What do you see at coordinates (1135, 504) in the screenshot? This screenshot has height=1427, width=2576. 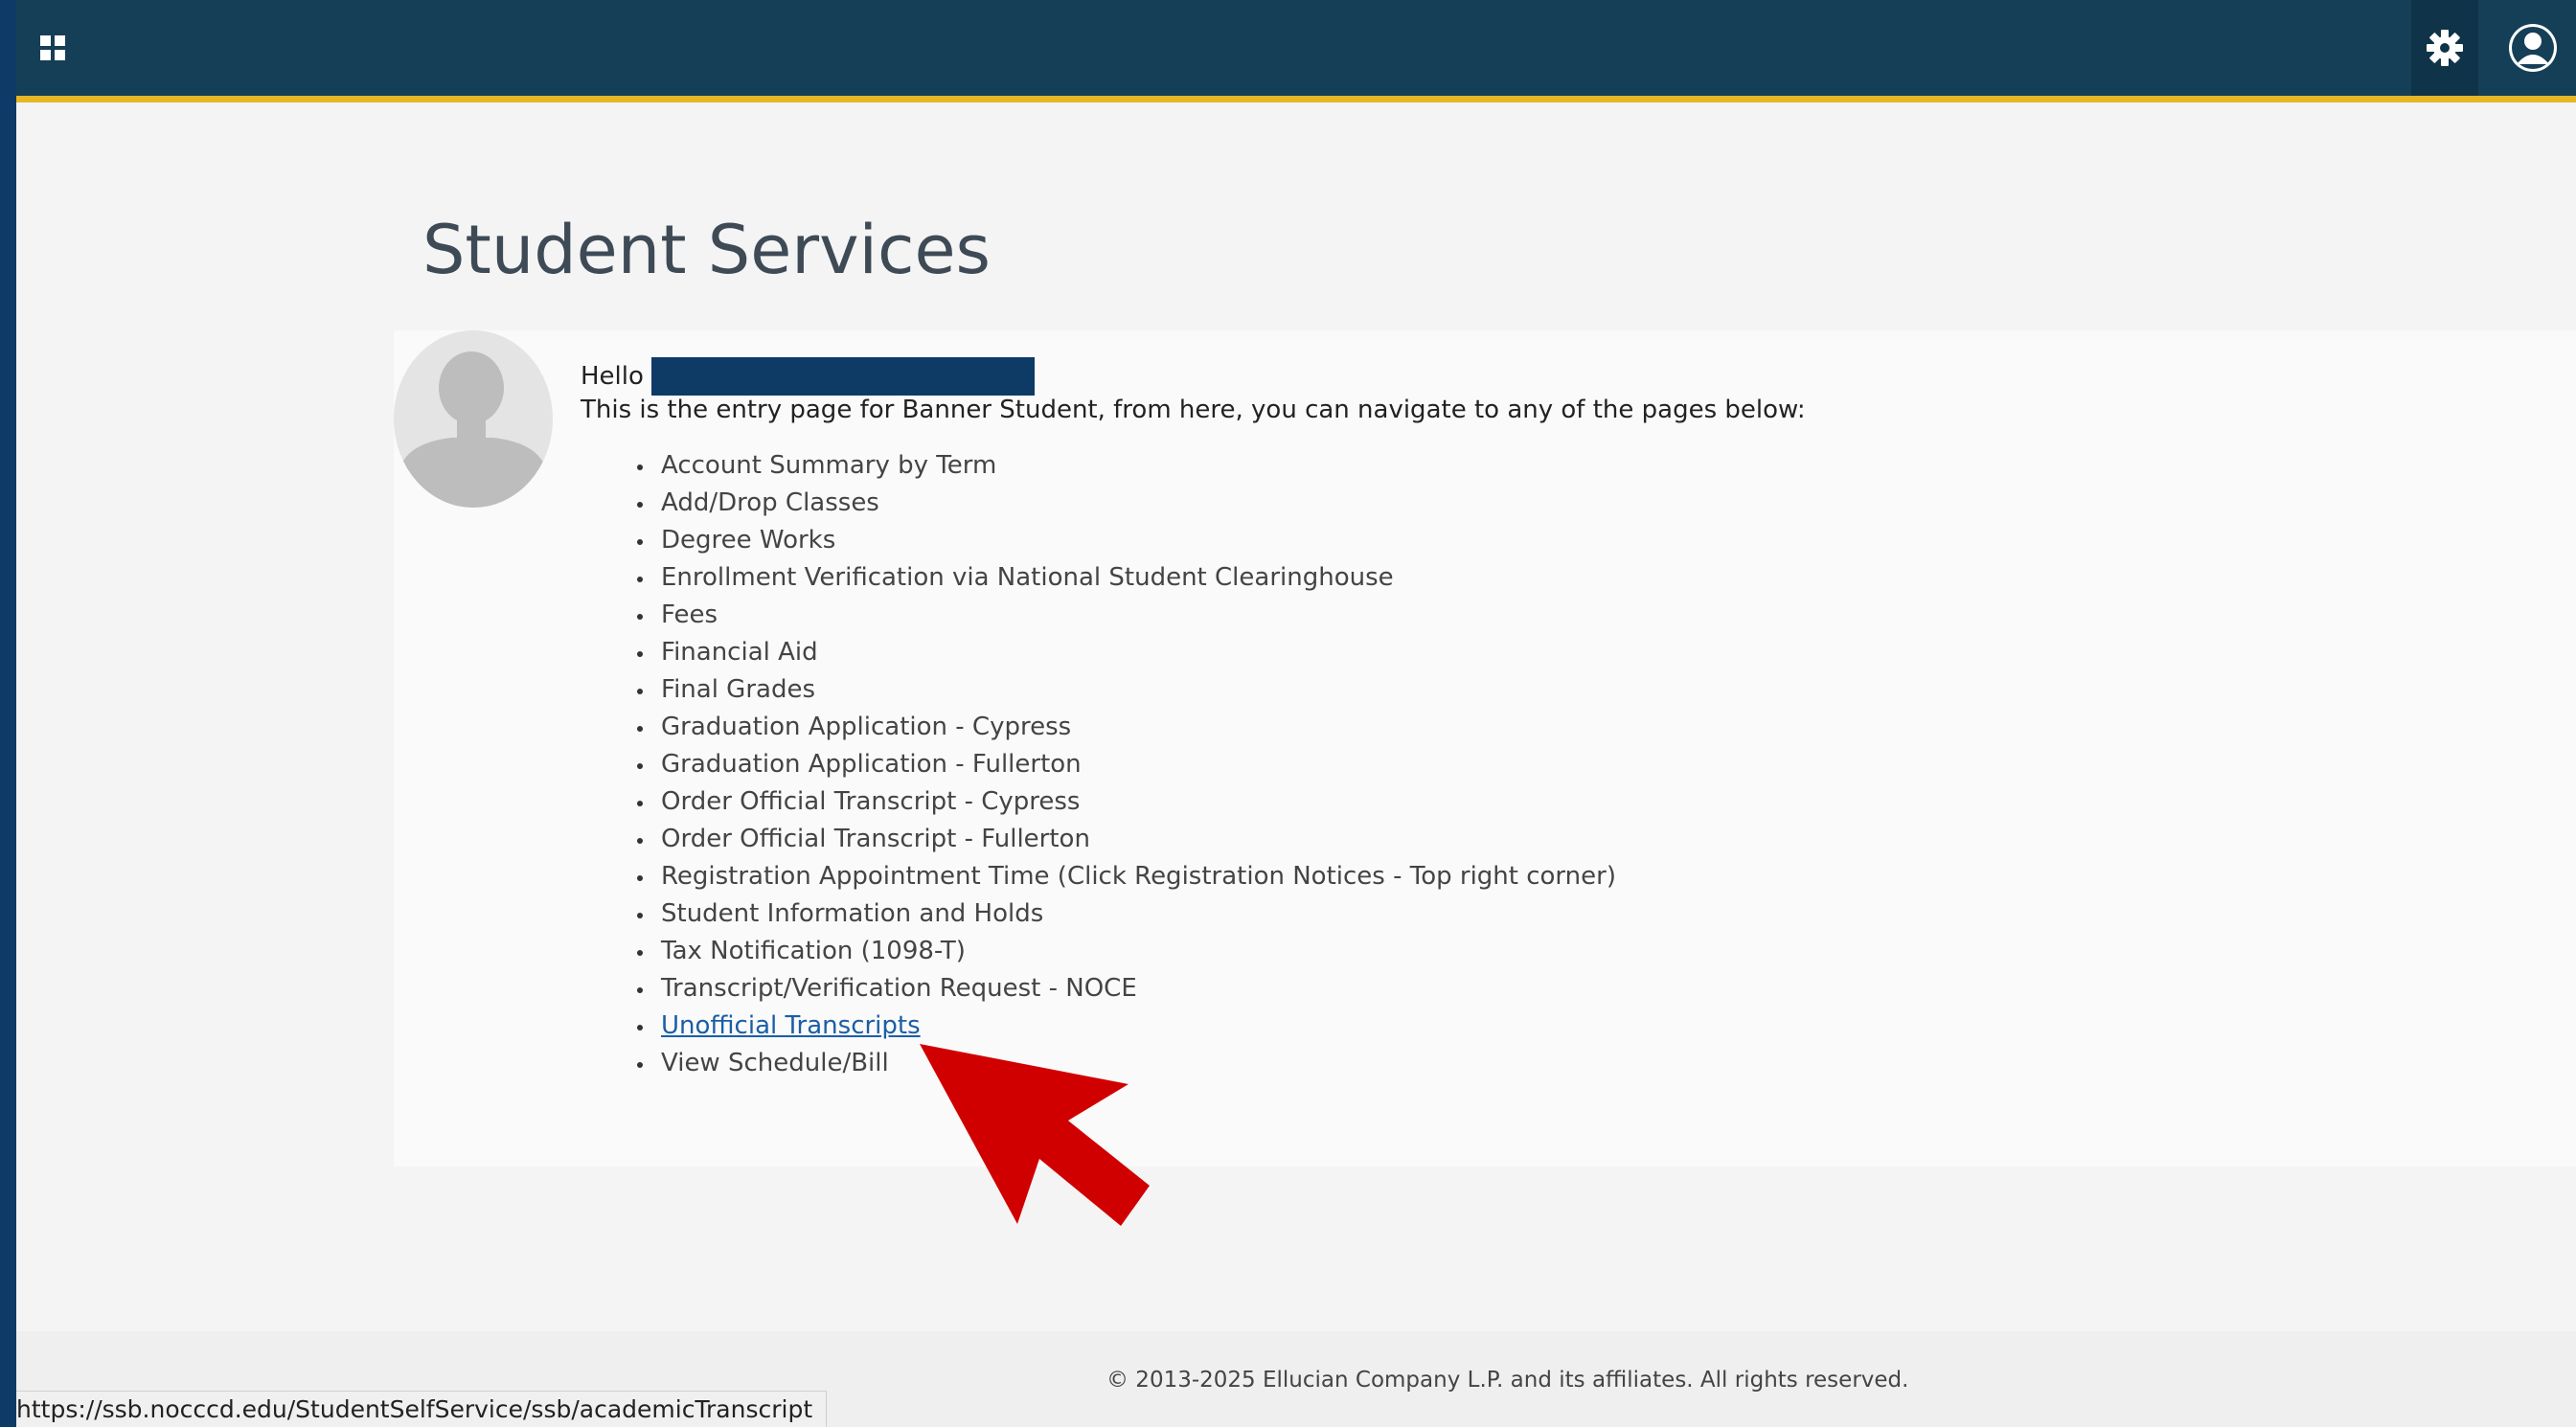 I see `list-item: Add/Drop Classes` at bounding box center [1135, 504].